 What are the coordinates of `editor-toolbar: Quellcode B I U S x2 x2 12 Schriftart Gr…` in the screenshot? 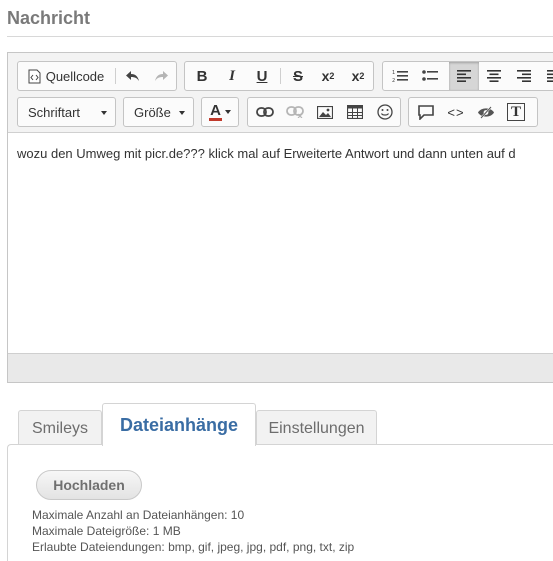 It's located at (280, 93).